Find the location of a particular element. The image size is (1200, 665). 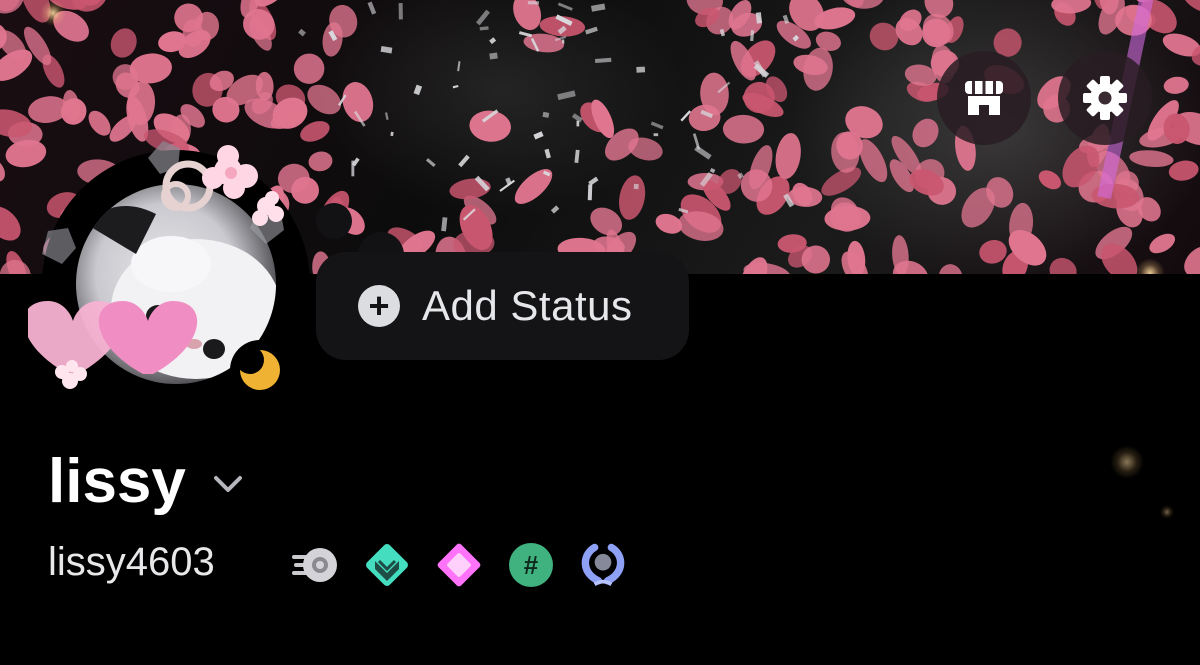

nitro-shop-button is located at coordinates (984, 98).